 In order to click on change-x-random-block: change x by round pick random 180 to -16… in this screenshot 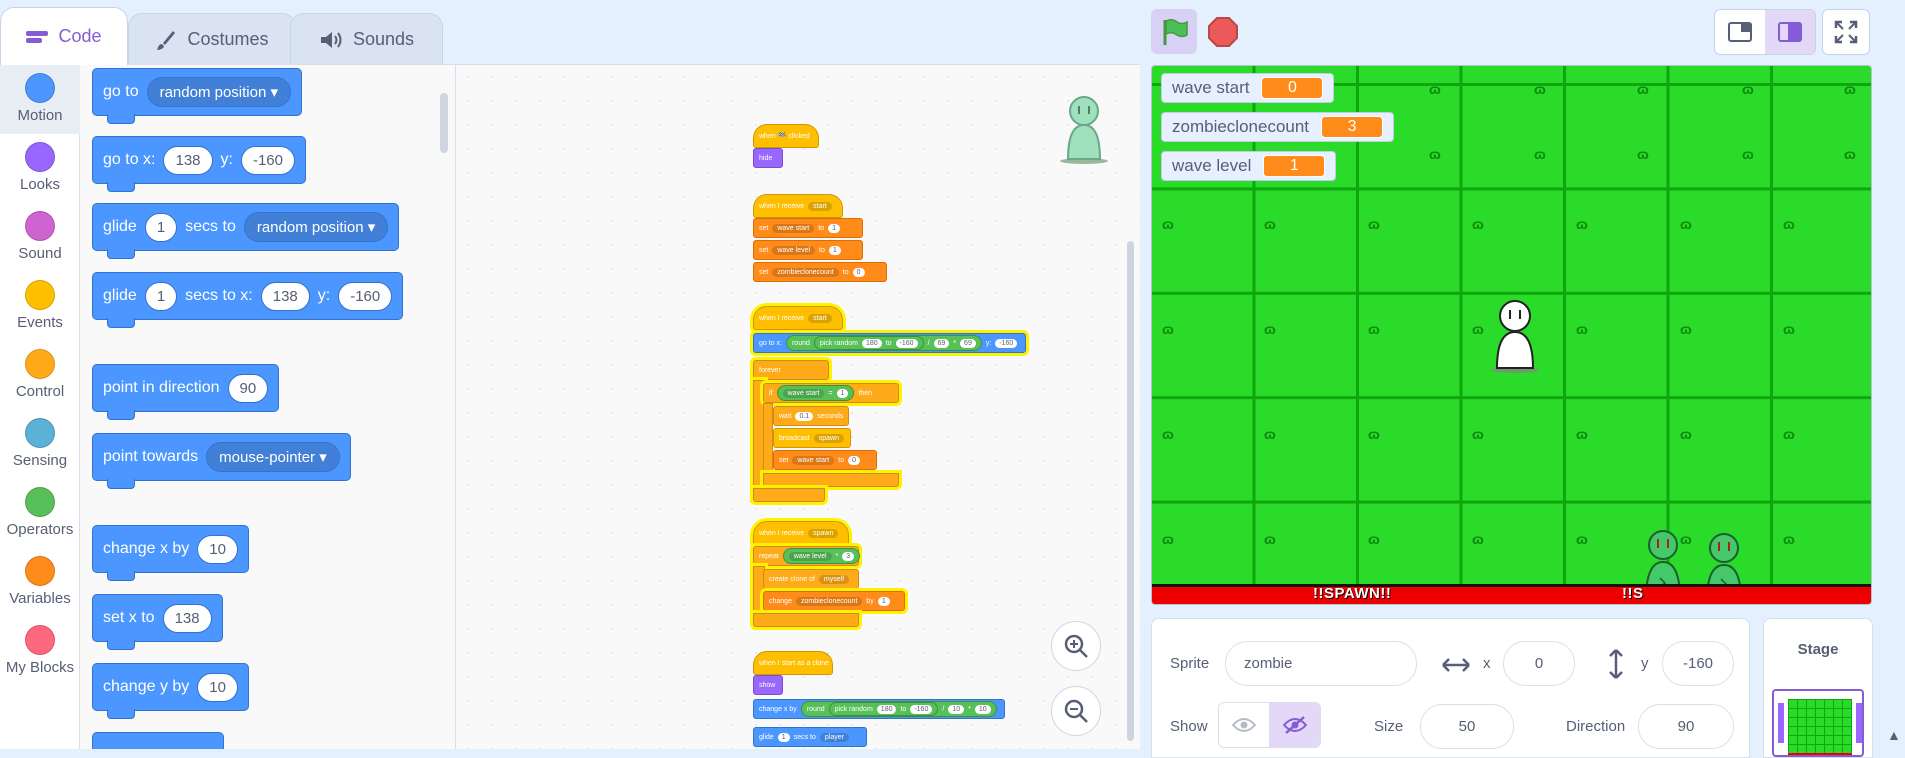, I will do `click(879, 709)`.